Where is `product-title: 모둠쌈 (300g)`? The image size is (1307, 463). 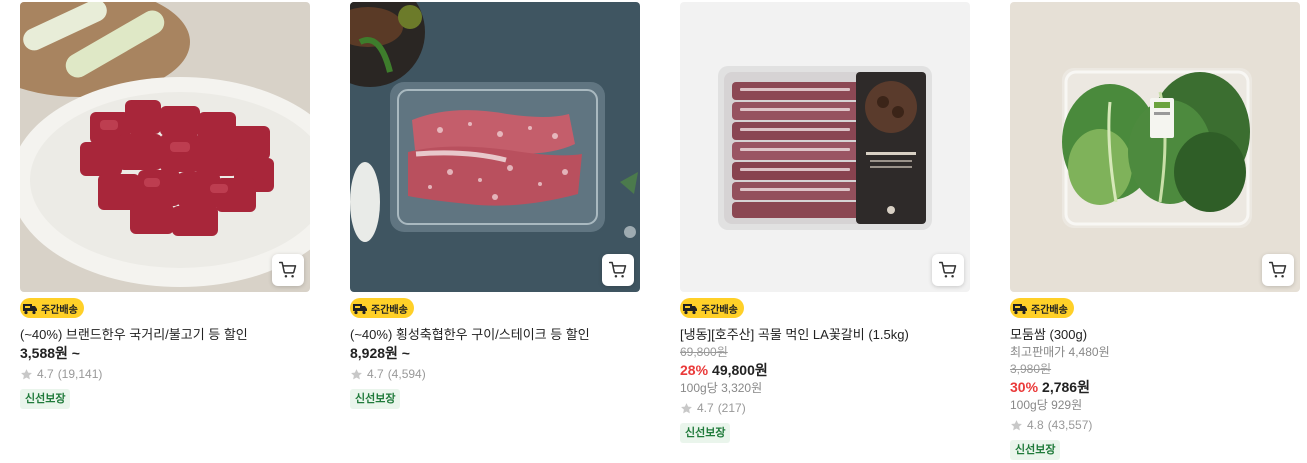 product-title: 모둠쌈 (300g) is located at coordinates (1155, 335).